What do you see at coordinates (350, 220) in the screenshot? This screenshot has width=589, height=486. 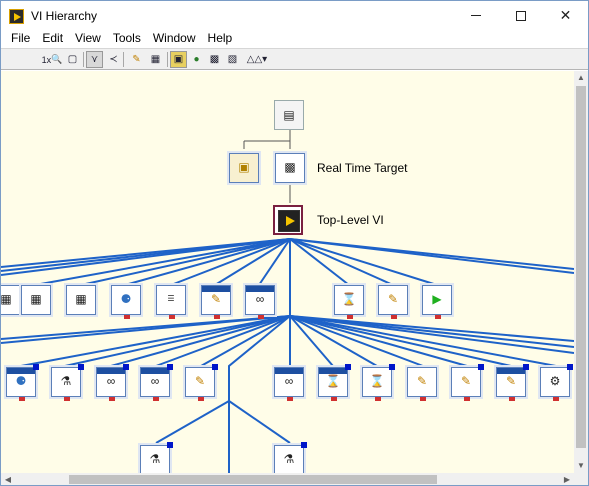 I see `top-level-vi-label: Top-Level VI` at bounding box center [350, 220].